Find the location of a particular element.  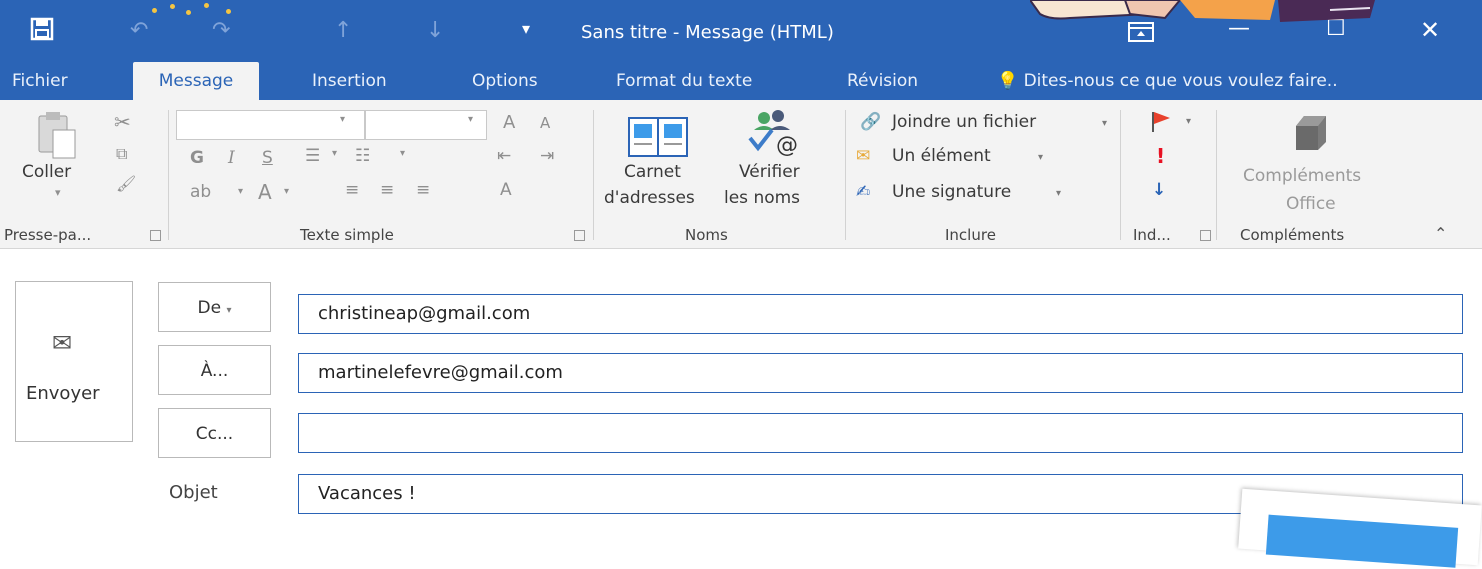

check-names-label-line2: les noms is located at coordinates (762, 198).